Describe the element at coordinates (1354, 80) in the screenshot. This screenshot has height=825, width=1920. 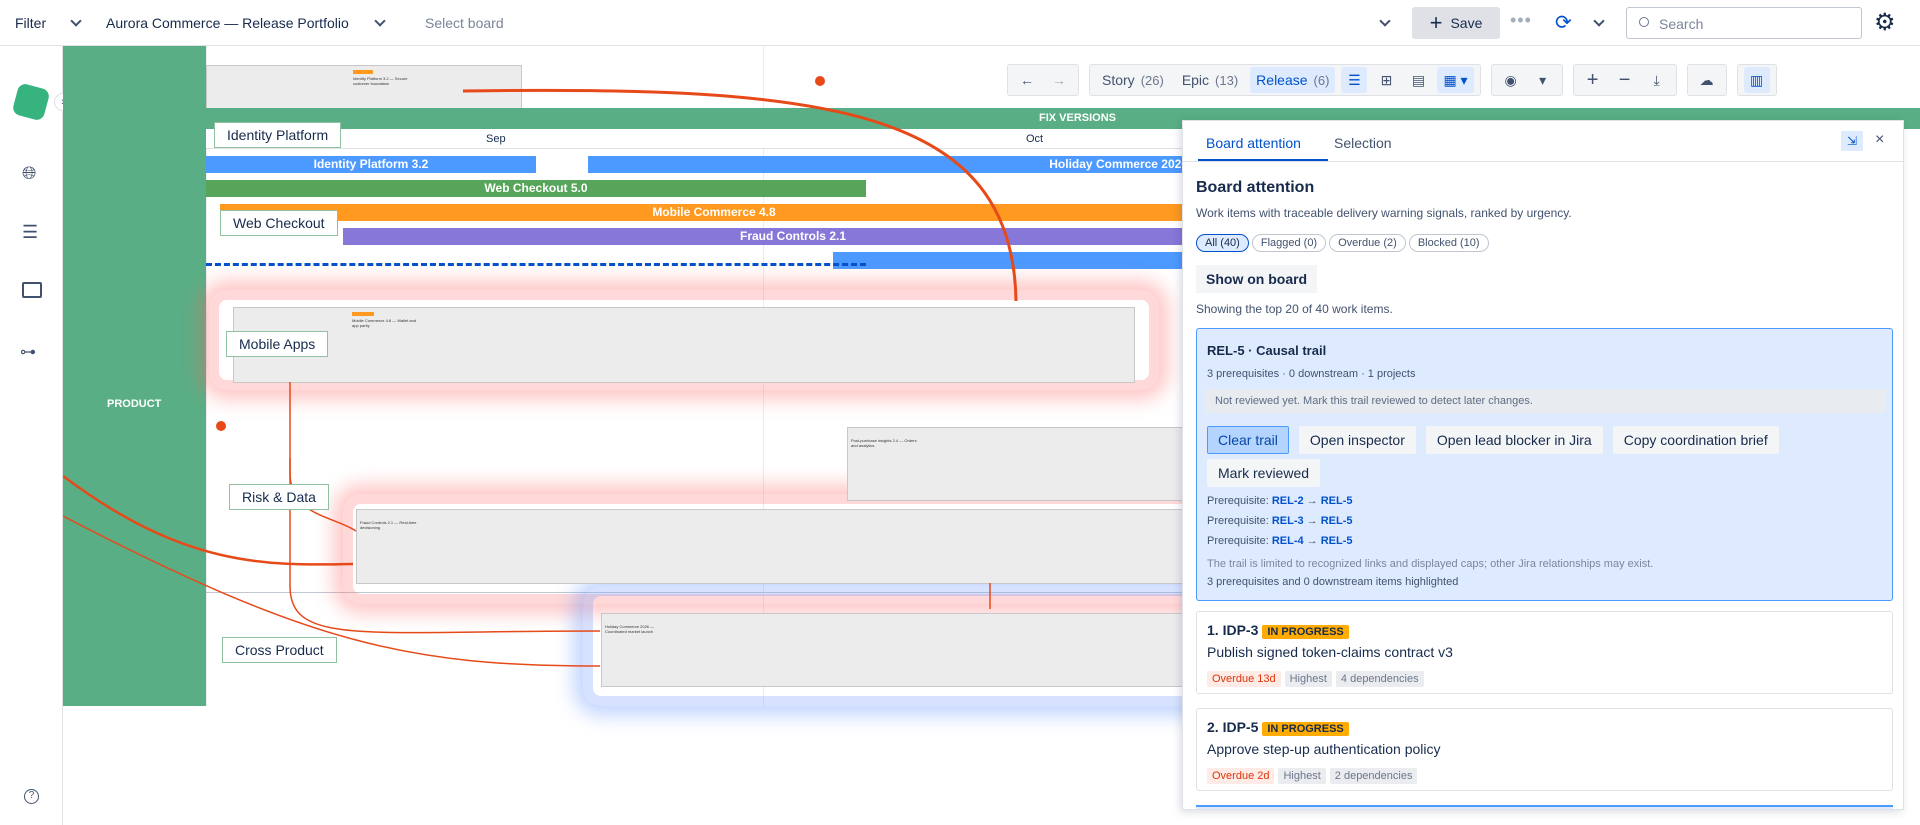
I see `timeline-view-icon: ☰` at that location.